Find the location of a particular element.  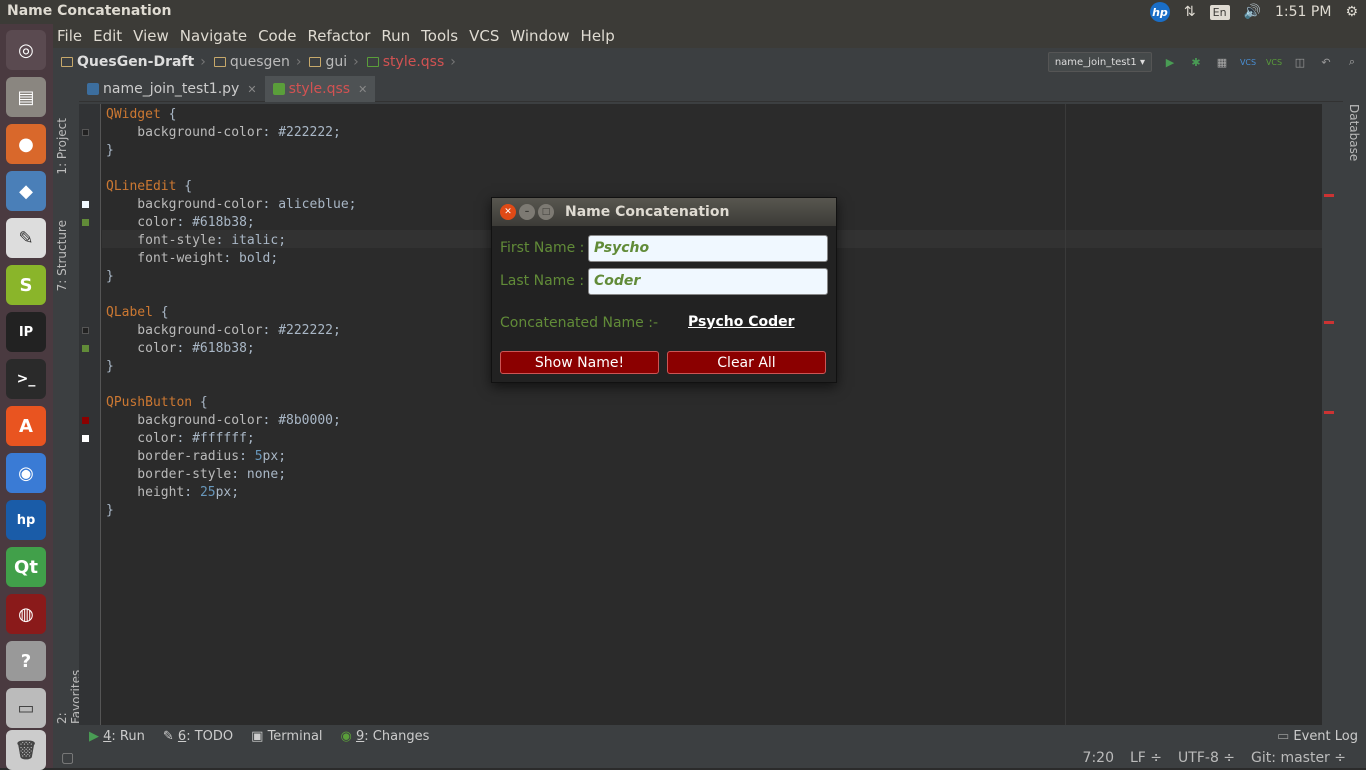

caret-position: 7:20 is located at coordinates (1098, 758).